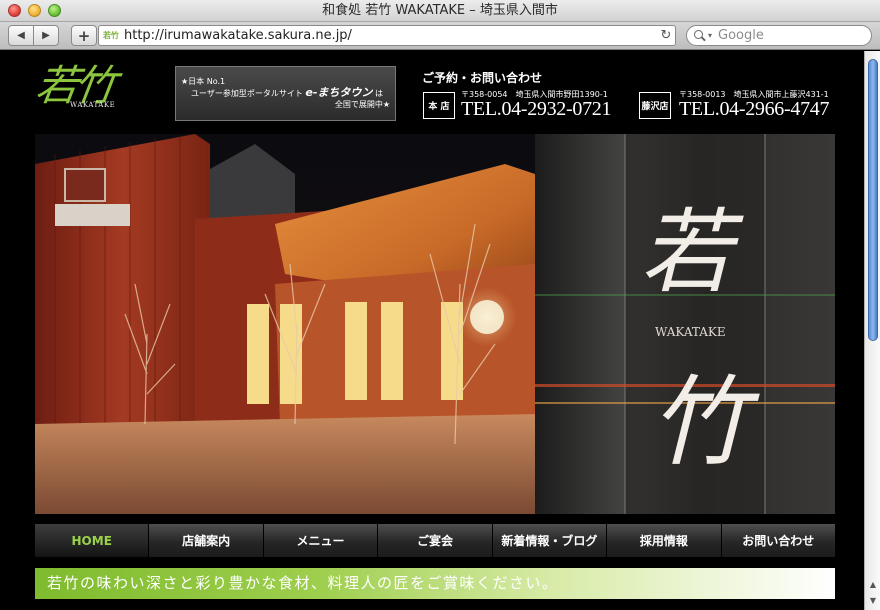 The image size is (880, 610). What do you see at coordinates (705, 423) in the screenshot?
I see `sign-kanji-bottom: 竹` at bounding box center [705, 423].